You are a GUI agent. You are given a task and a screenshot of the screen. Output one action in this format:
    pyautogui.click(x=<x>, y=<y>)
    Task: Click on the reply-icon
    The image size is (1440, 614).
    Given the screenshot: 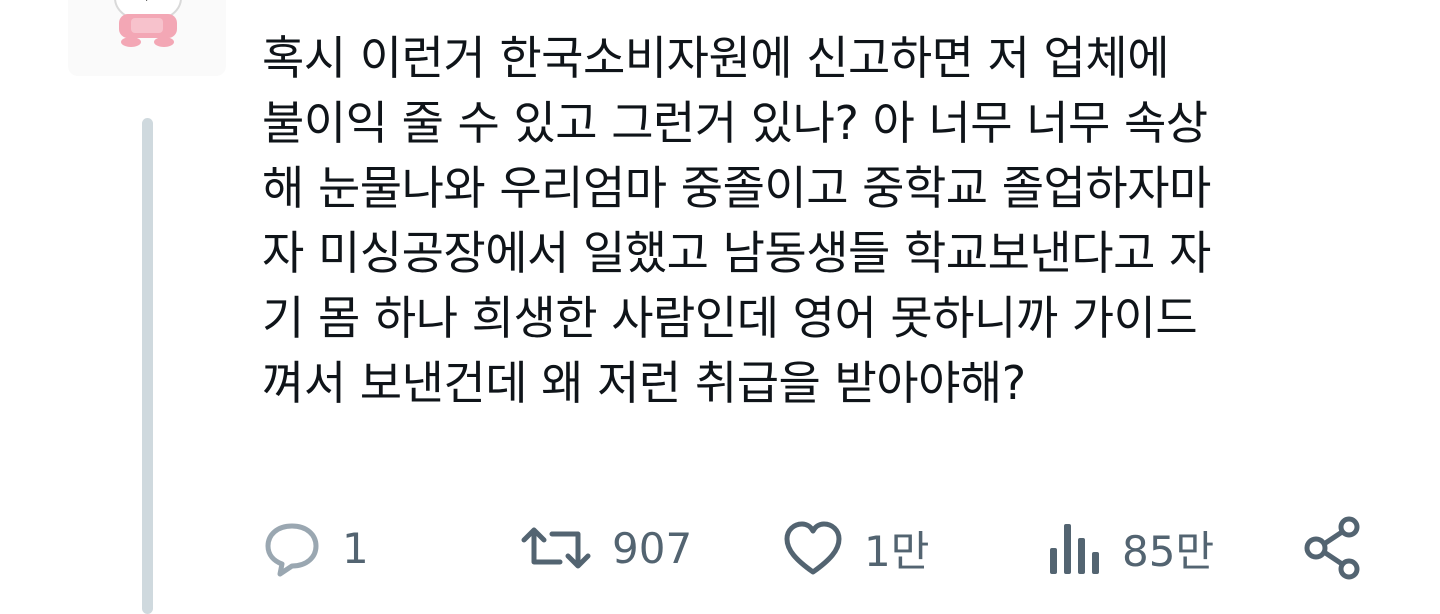 What is the action you would take?
    pyautogui.click(x=292, y=550)
    